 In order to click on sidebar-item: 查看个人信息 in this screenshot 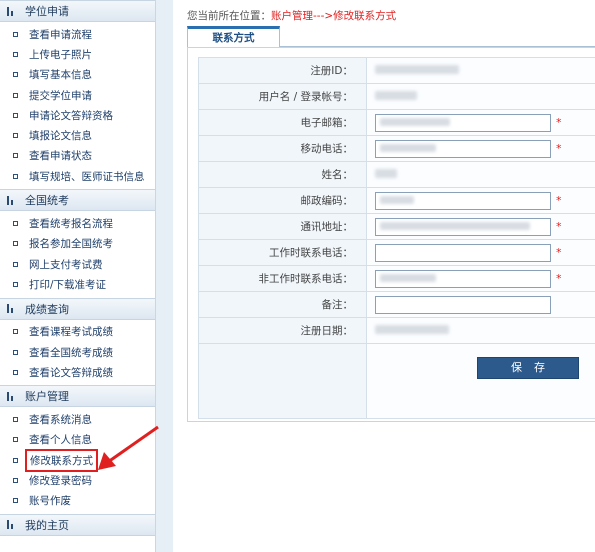, I will do `click(77, 440)`.